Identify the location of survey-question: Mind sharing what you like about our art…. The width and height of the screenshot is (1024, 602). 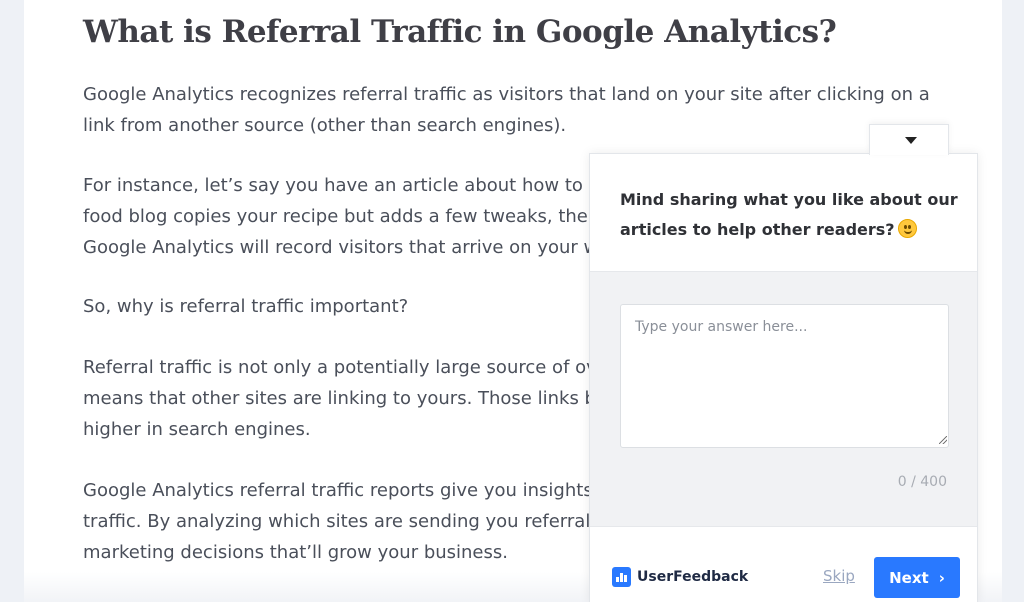
(789, 215).